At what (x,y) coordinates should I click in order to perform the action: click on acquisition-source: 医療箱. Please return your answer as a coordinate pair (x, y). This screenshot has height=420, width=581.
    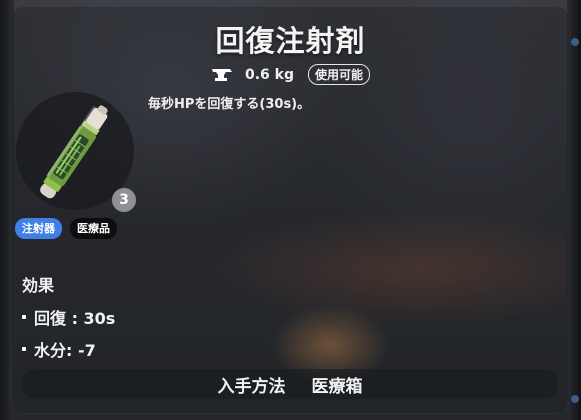
    Looking at the image, I should click on (337, 386).